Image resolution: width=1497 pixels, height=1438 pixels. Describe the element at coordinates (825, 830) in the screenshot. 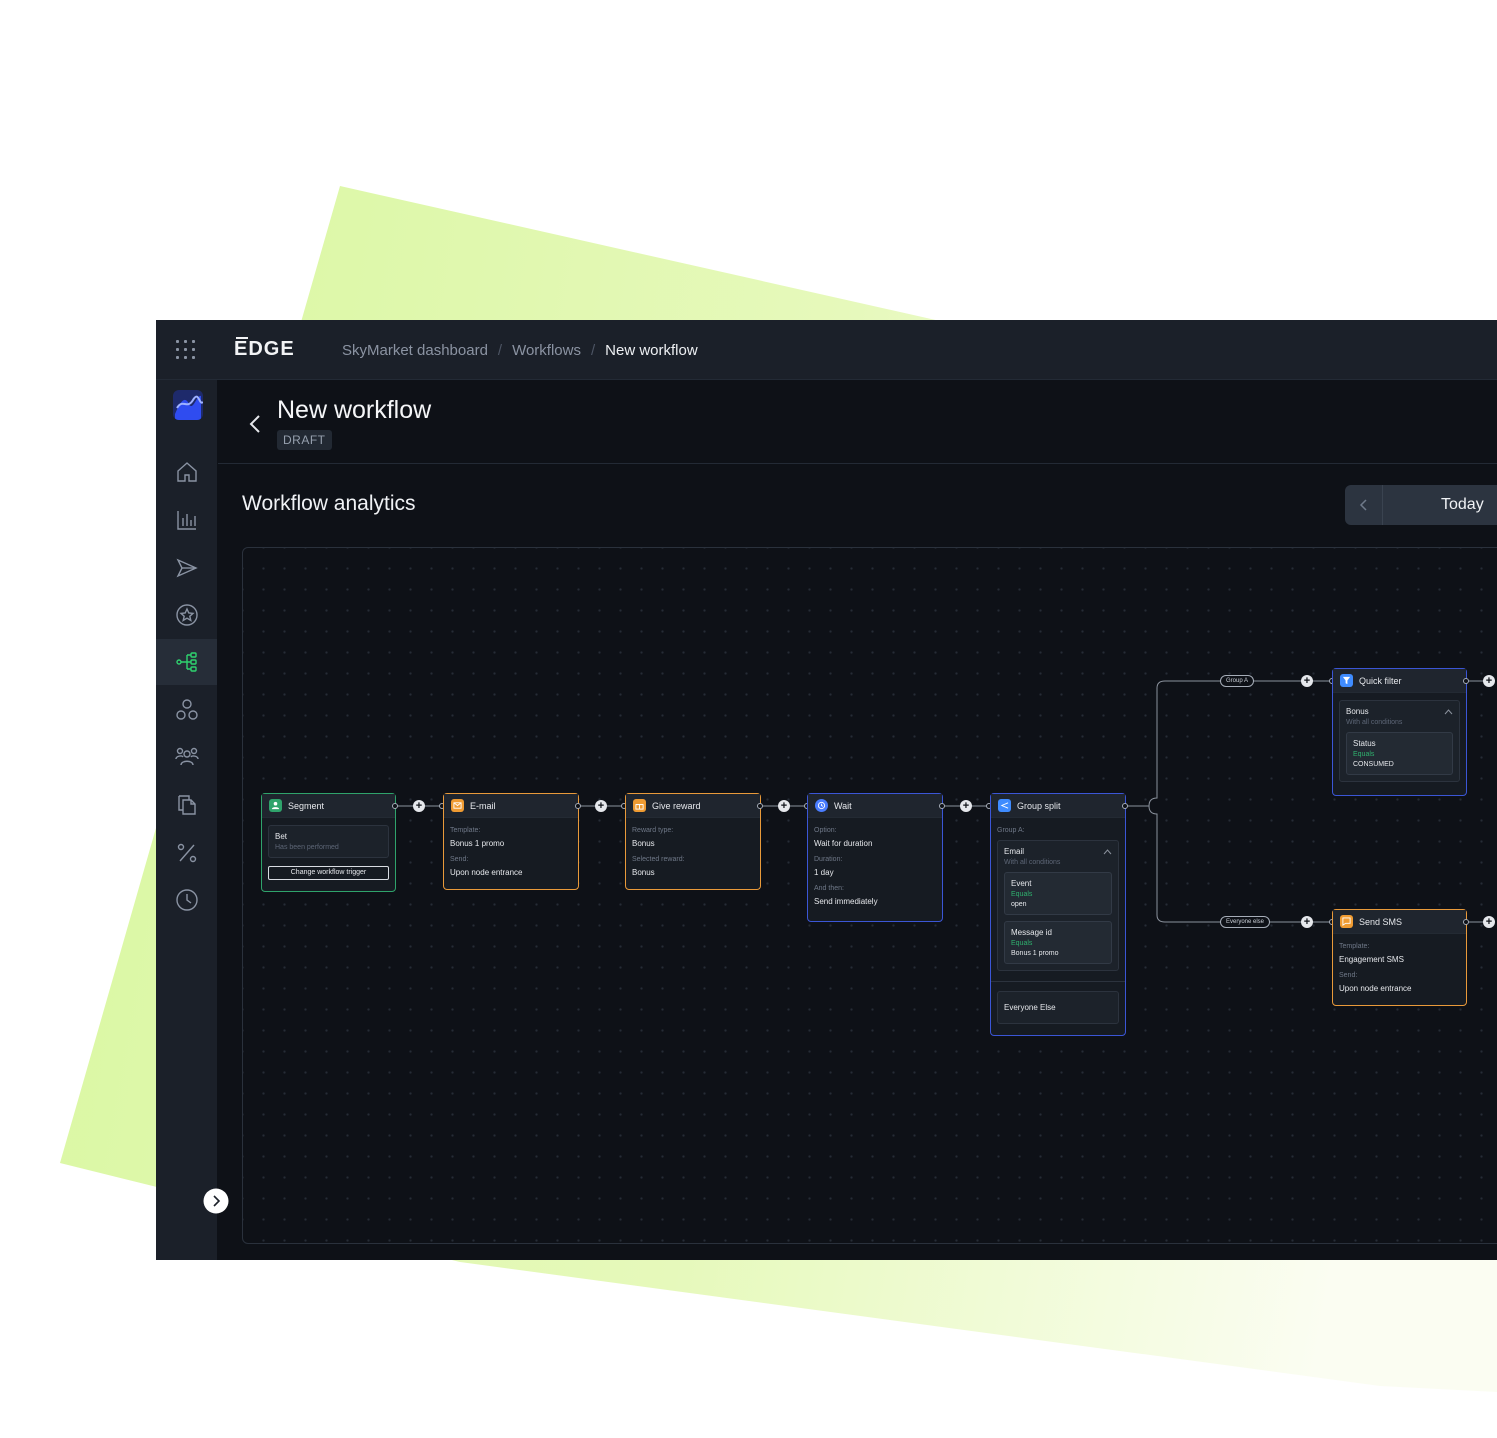

I see `field-label: Option:` at that location.